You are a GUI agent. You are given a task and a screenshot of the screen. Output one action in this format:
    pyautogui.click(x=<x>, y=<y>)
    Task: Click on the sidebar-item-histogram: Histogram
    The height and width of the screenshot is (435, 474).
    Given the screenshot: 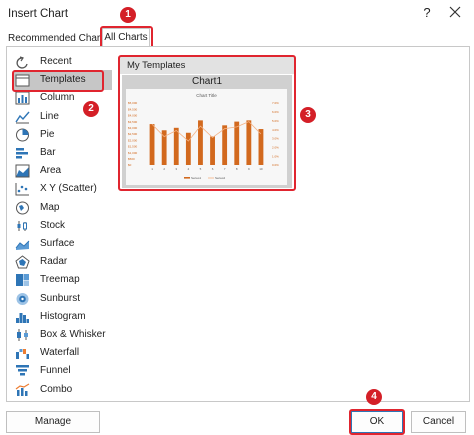 What is the action you would take?
    pyautogui.click(x=60, y=317)
    